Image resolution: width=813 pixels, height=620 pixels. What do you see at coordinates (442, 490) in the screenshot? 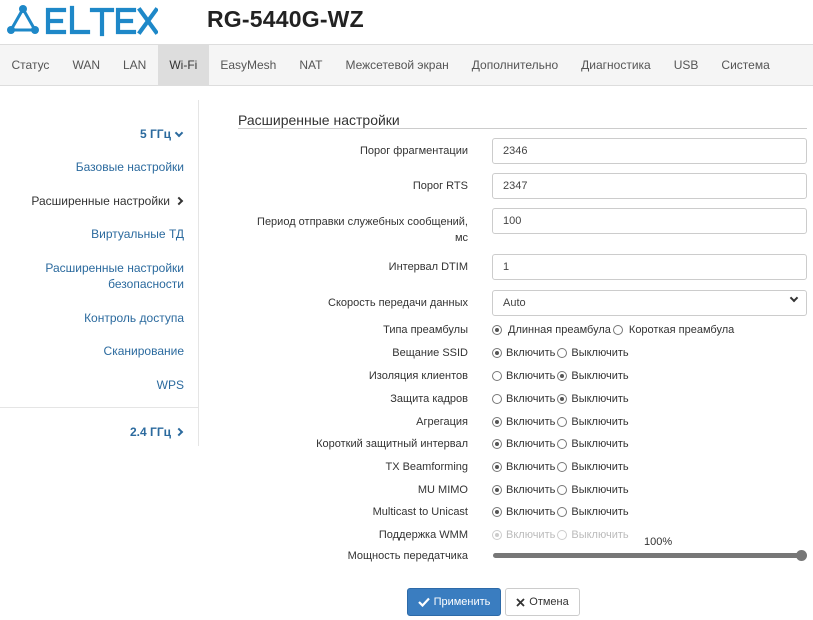
I see `toggle-label: MU MIMO` at bounding box center [442, 490].